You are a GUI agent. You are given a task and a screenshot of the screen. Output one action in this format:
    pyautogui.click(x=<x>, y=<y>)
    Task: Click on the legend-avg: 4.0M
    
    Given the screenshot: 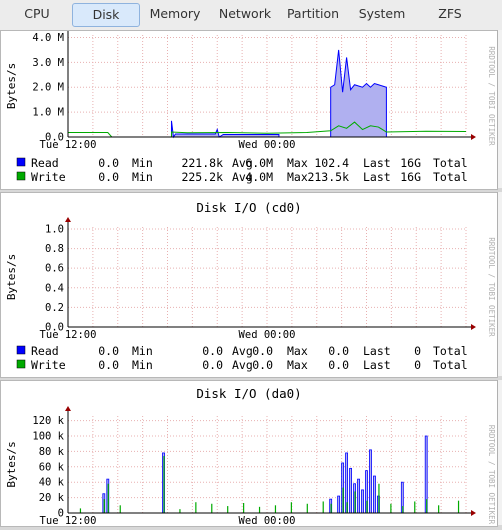 What is the action you would take?
    pyautogui.click(x=259, y=177)
    